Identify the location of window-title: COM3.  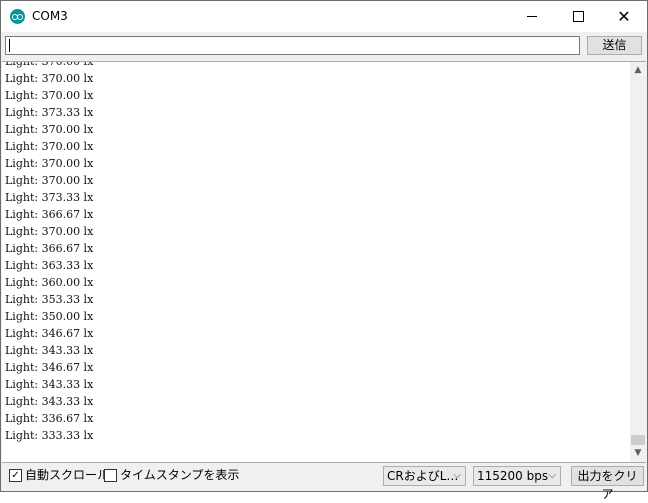
(50, 16).